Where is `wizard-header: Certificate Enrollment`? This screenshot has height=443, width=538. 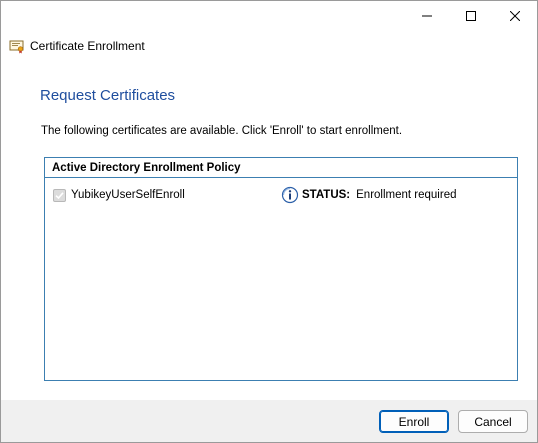
wizard-header: Certificate Enrollment is located at coordinates (77, 46).